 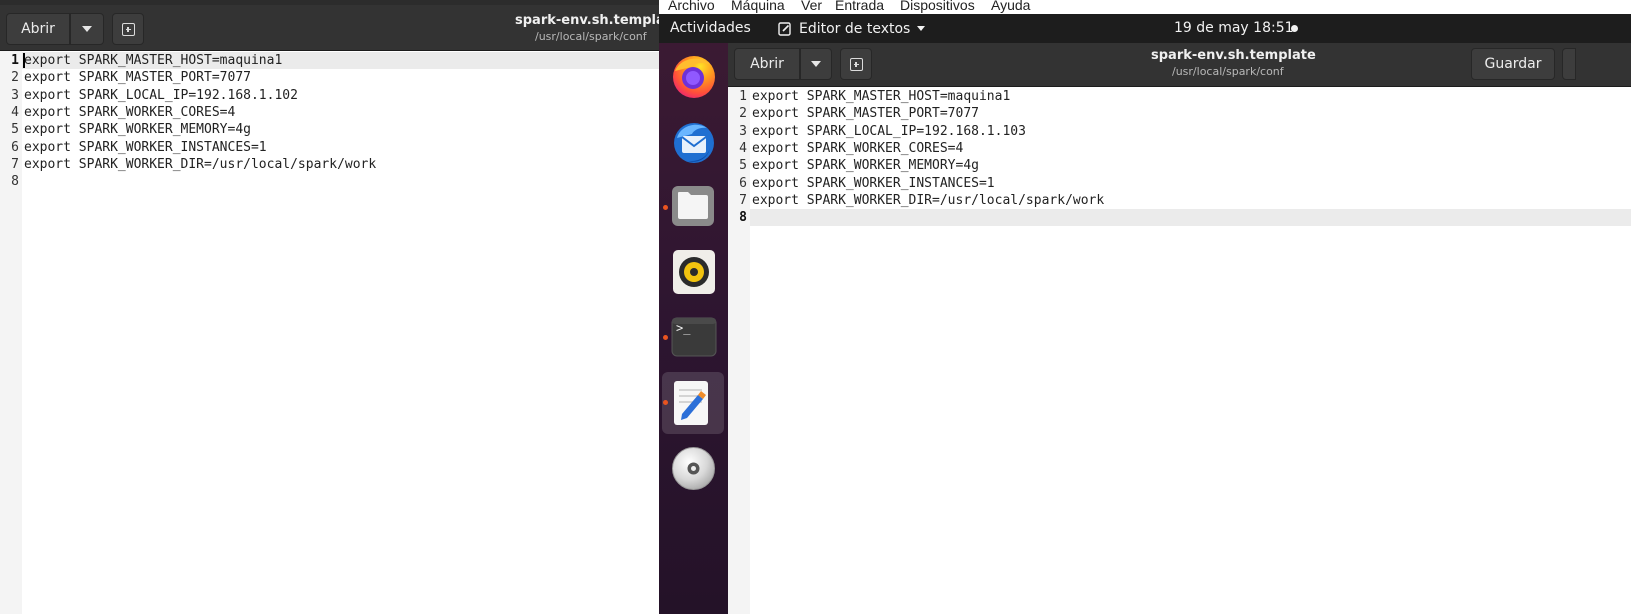 I want to click on line-text: export SPARK_LOCAL_IP=192.168.1.102, so click(x=161, y=95).